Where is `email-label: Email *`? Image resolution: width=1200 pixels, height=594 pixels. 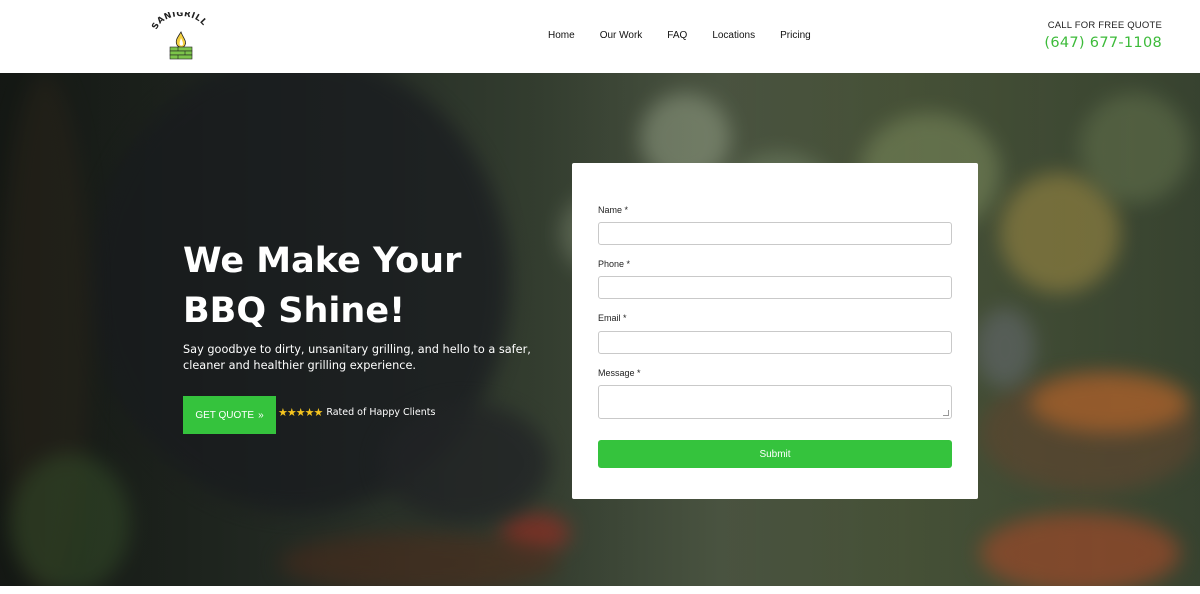
email-label: Email * is located at coordinates (612, 318).